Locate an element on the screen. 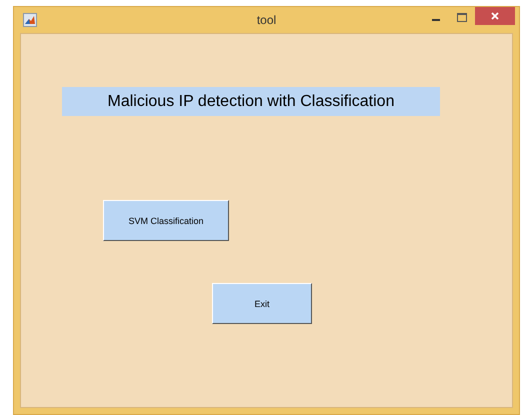 This screenshot has width=522, height=415. close-button is located at coordinates (495, 16).